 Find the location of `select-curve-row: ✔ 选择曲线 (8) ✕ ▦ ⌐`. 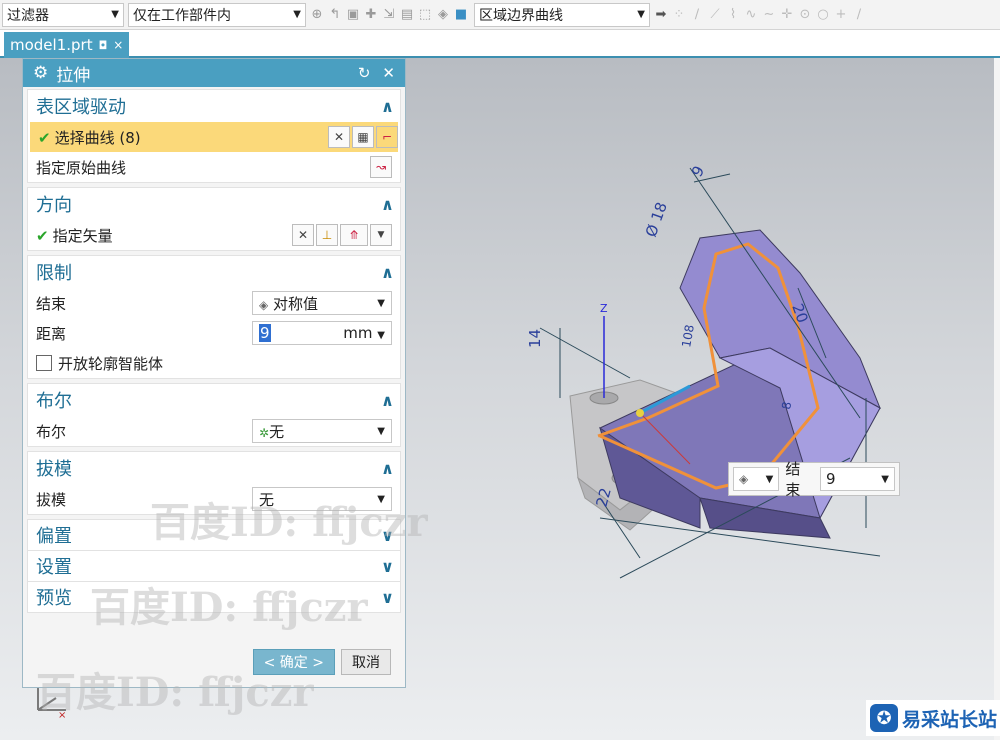

select-curve-row: ✔ 选择曲线 (8) ✕ ▦ ⌐ is located at coordinates (214, 137).